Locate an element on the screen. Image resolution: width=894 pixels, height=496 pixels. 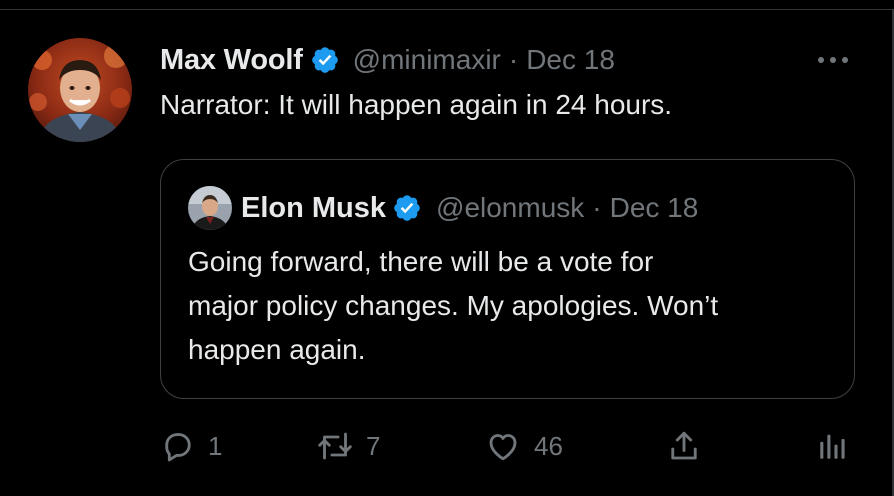
like-button: 46 is located at coordinates (523, 446).